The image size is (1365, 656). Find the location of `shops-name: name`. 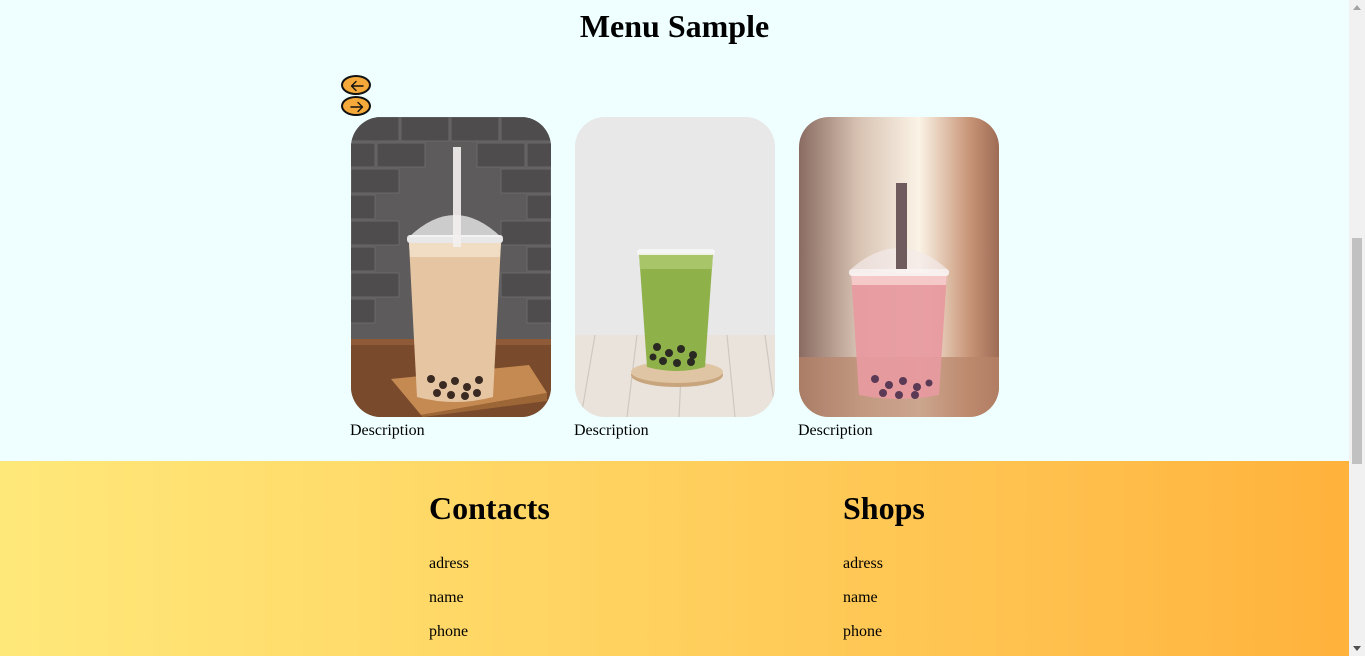

shops-name: name is located at coordinates (860, 597).